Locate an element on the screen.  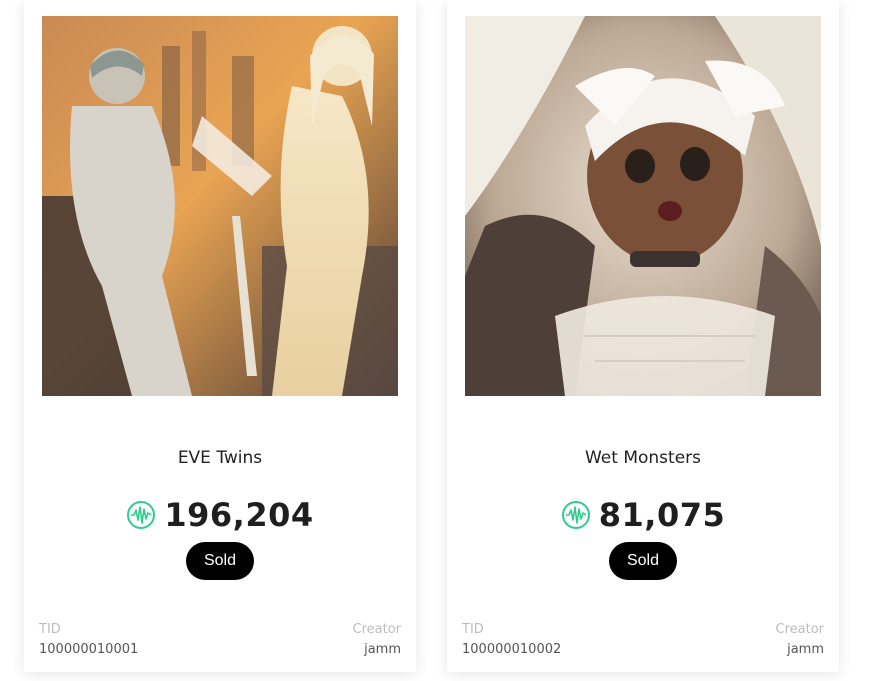
tid-block: TID 100000010002 is located at coordinates (511, 639).